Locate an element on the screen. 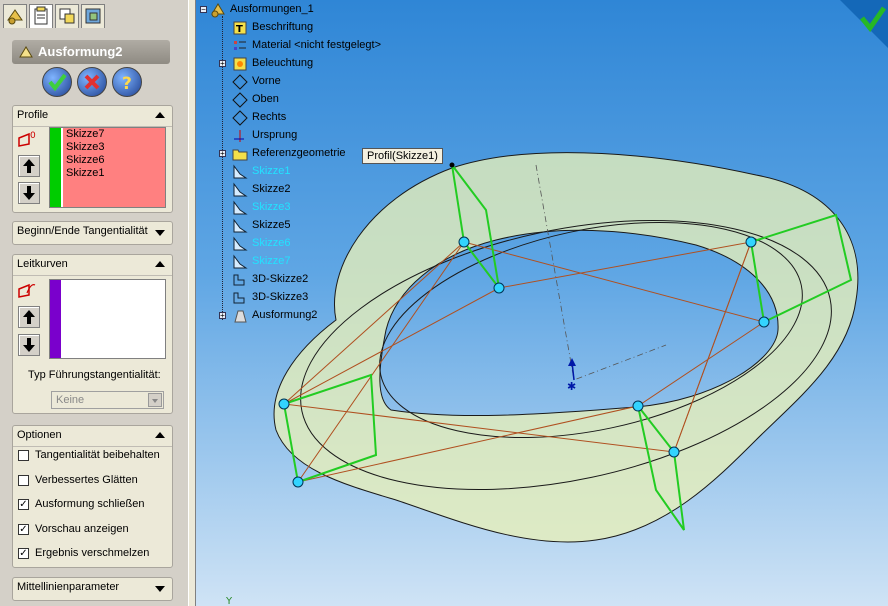  help-icon: ? is located at coordinates (127, 84).